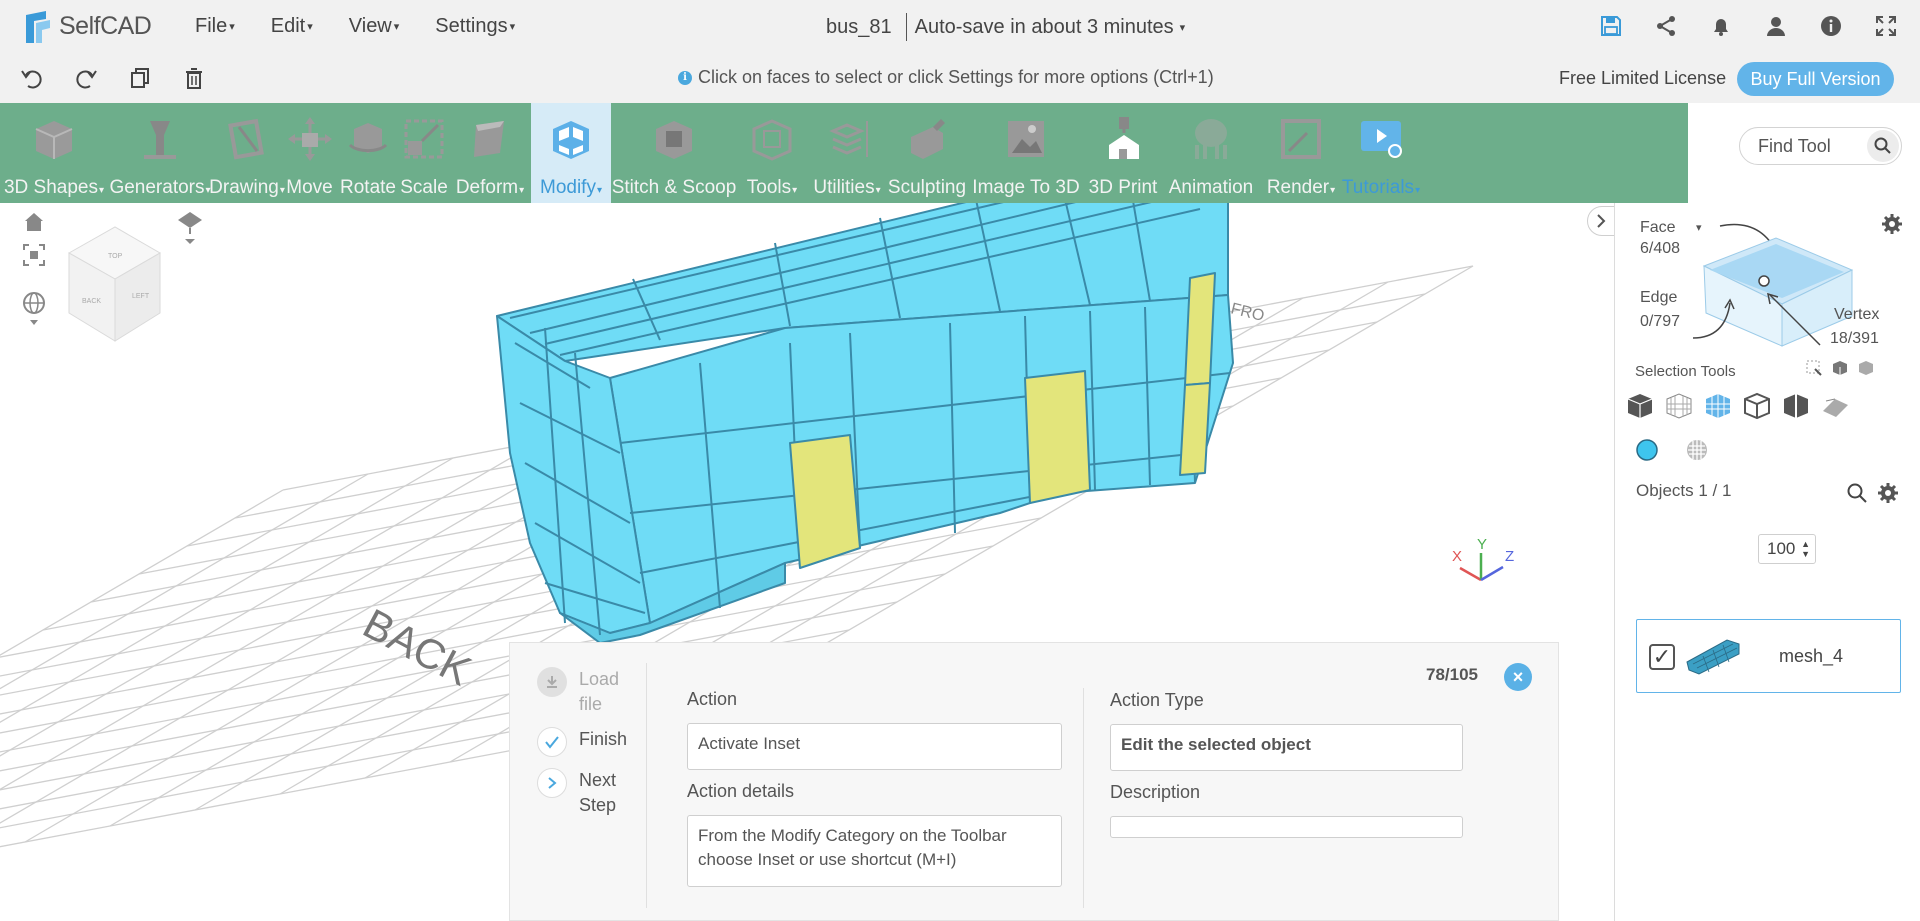  What do you see at coordinates (1518, 677) in the screenshot?
I see `close-tutorial-button: ×` at bounding box center [1518, 677].